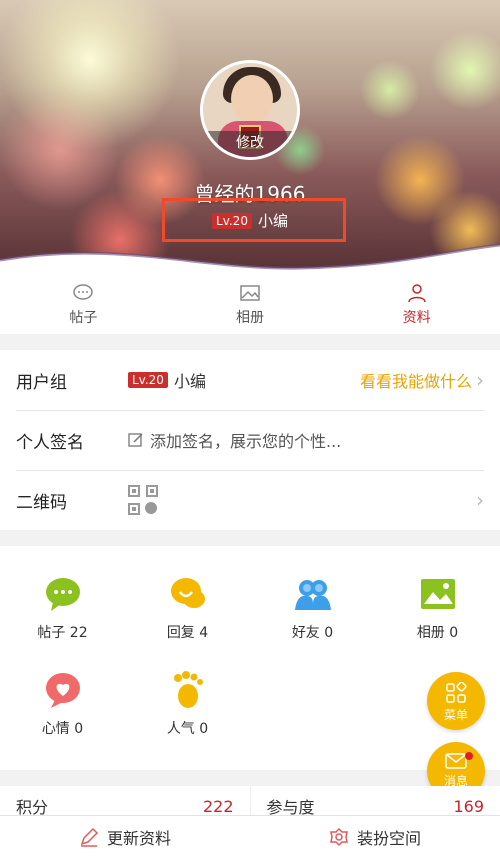 The height and width of the screenshot is (857, 500). What do you see at coordinates (455, 715) in the screenshot?
I see `menu-fab-label: 菜单` at bounding box center [455, 715].